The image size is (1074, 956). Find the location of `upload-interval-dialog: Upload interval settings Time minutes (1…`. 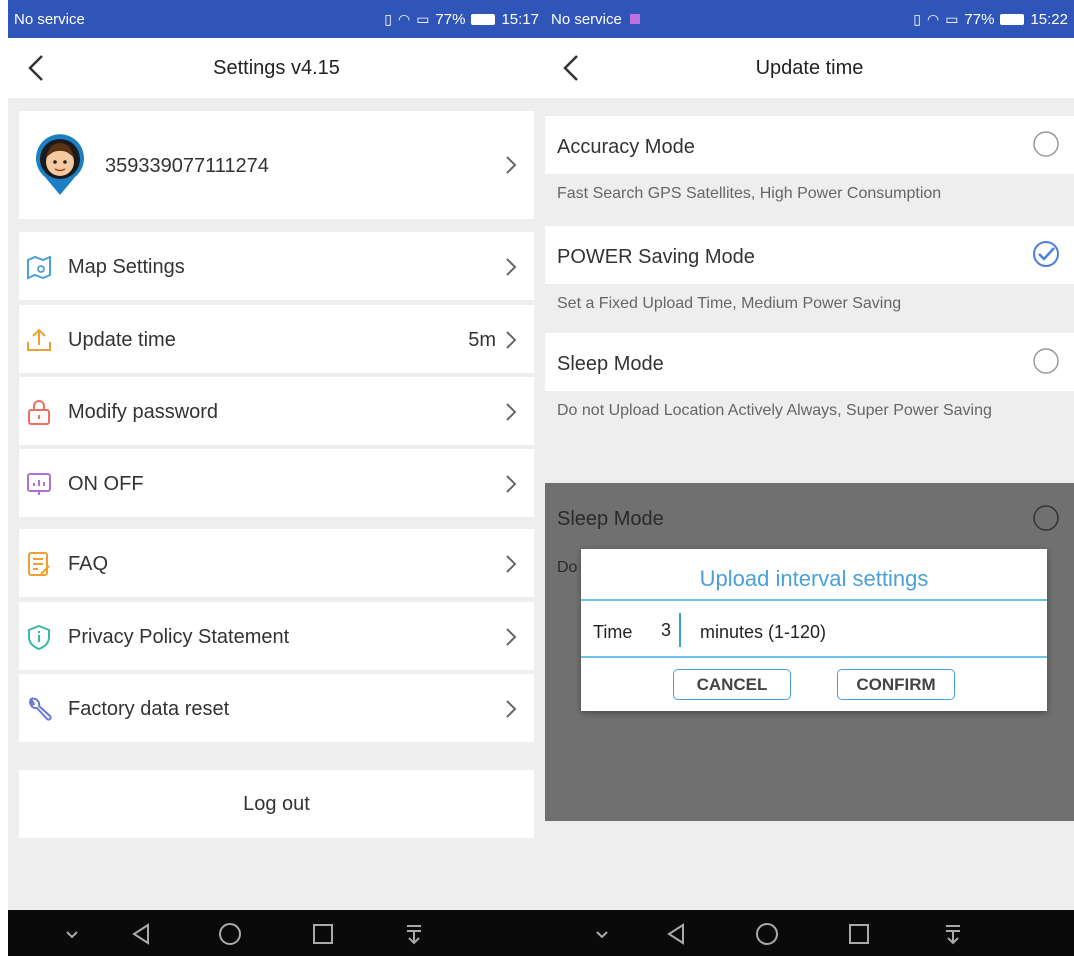

upload-interval-dialog: Upload interval settings Time minutes (1… is located at coordinates (814, 630).